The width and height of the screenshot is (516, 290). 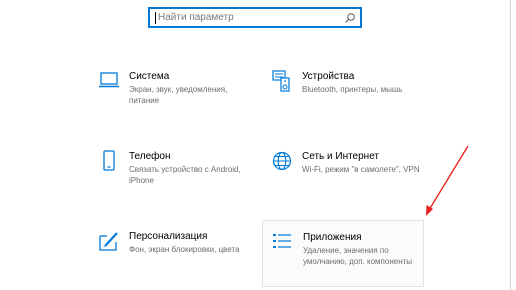 What do you see at coordinates (332, 237) in the screenshot?
I see `tile-title: Приложения` at bounding box center [332, 237].